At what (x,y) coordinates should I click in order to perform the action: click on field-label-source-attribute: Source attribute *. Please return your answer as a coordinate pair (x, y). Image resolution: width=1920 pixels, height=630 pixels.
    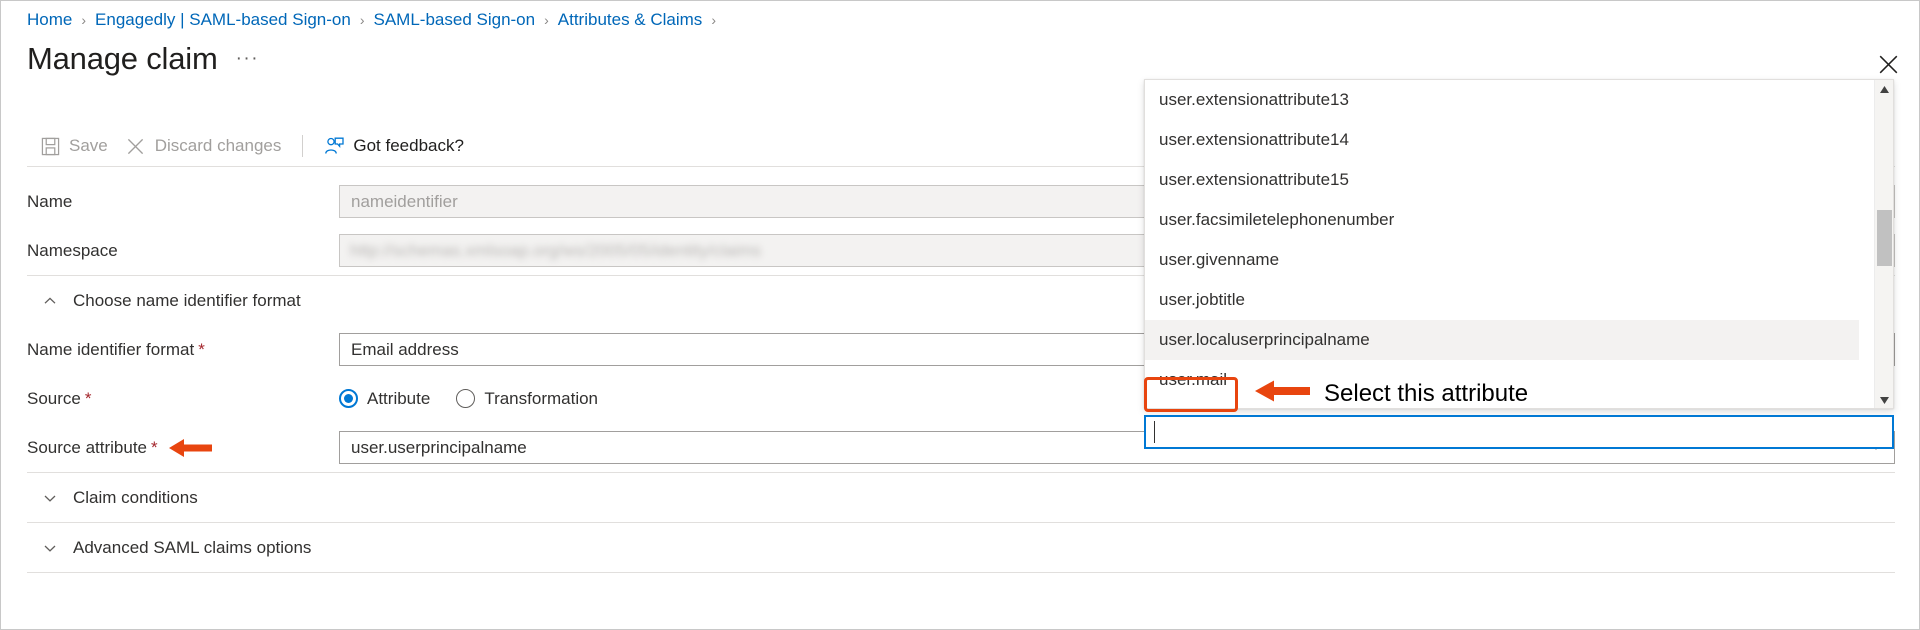
    Looking at the image, I should click on (183, 448).